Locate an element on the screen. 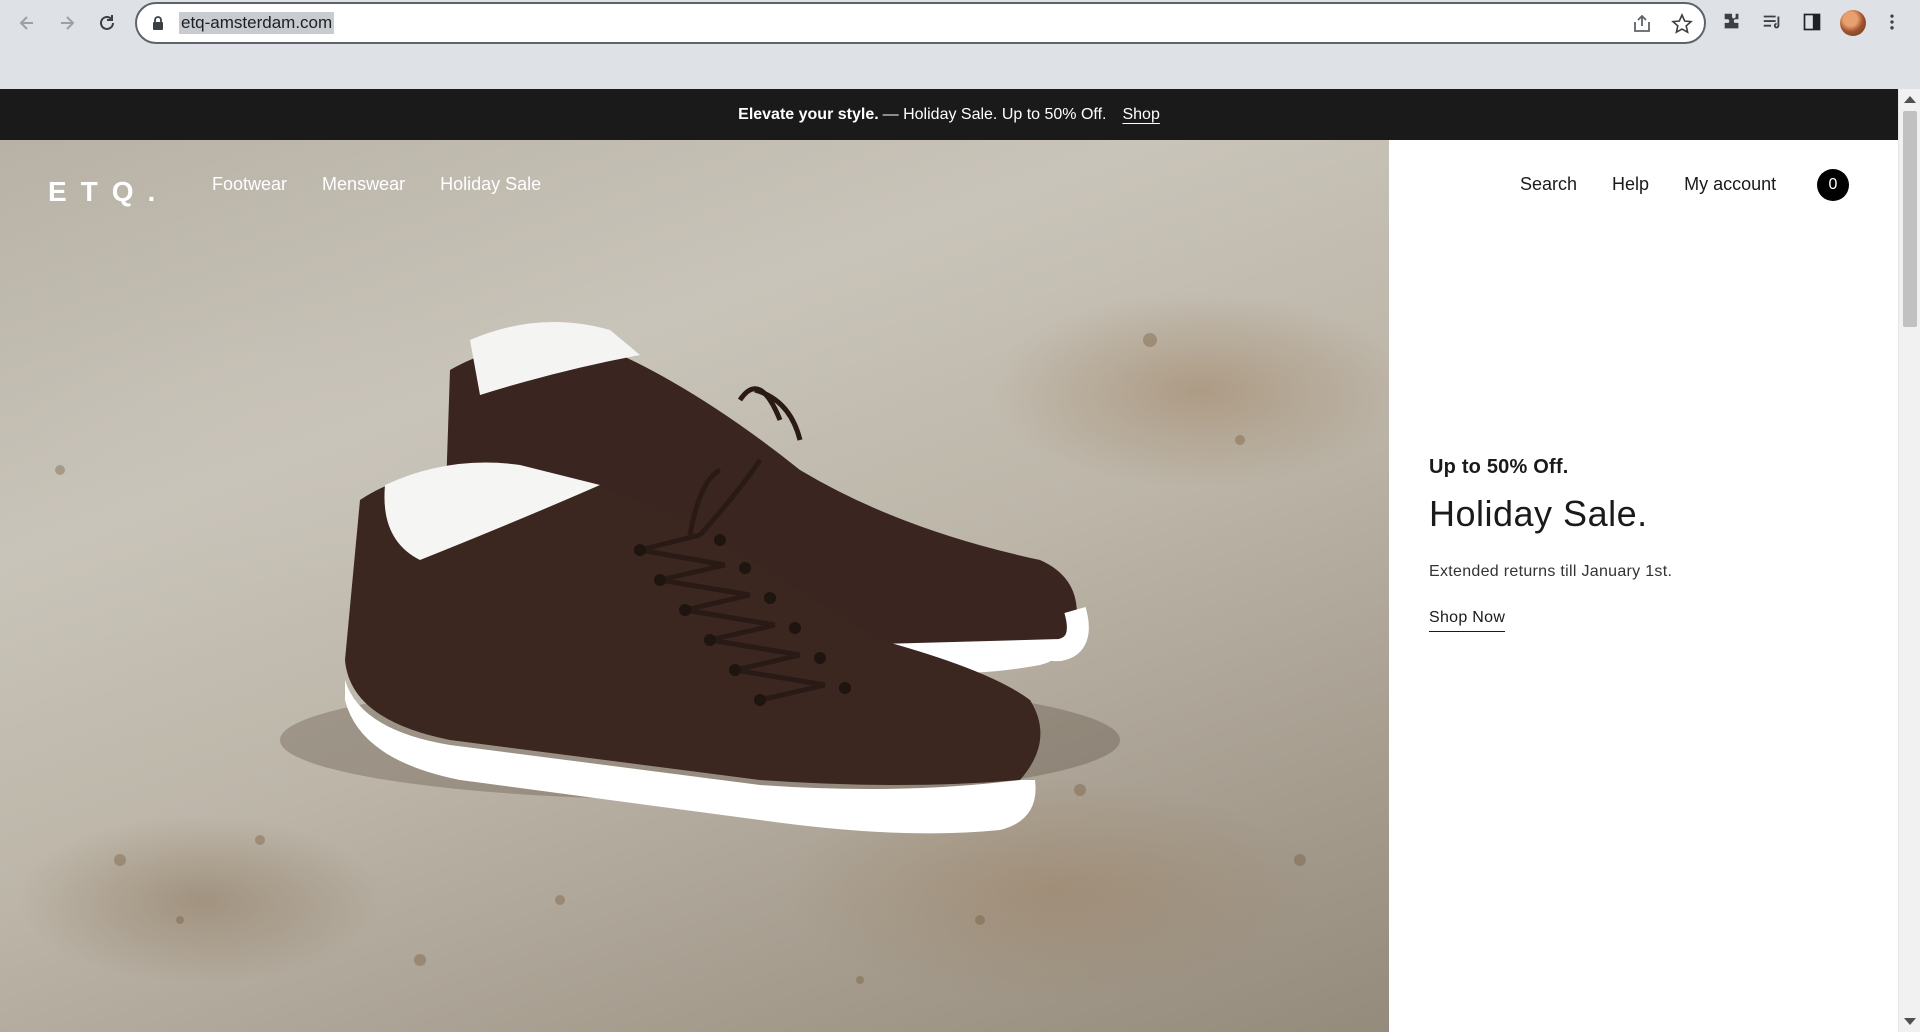 Image resolution: width=1920 pixels, height=1032 pixels. side-panel-button is located at coordinates (1812, 22).